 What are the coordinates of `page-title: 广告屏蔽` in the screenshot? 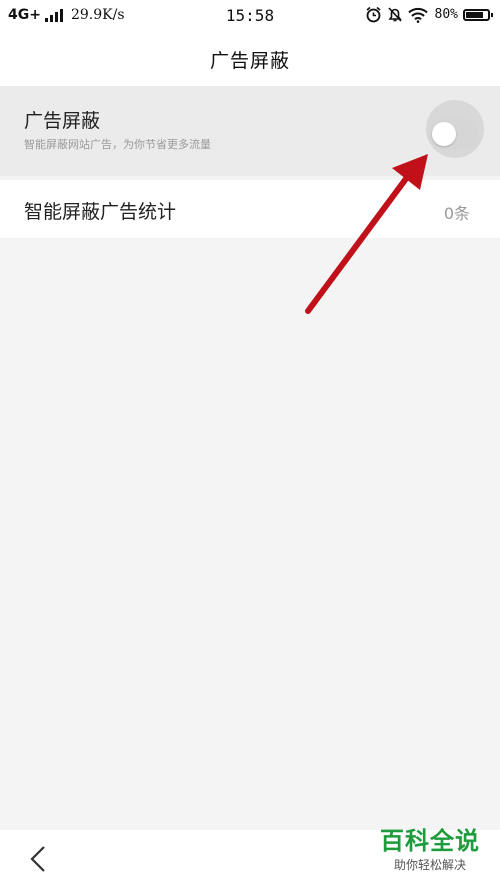 It's located at (249, 60).